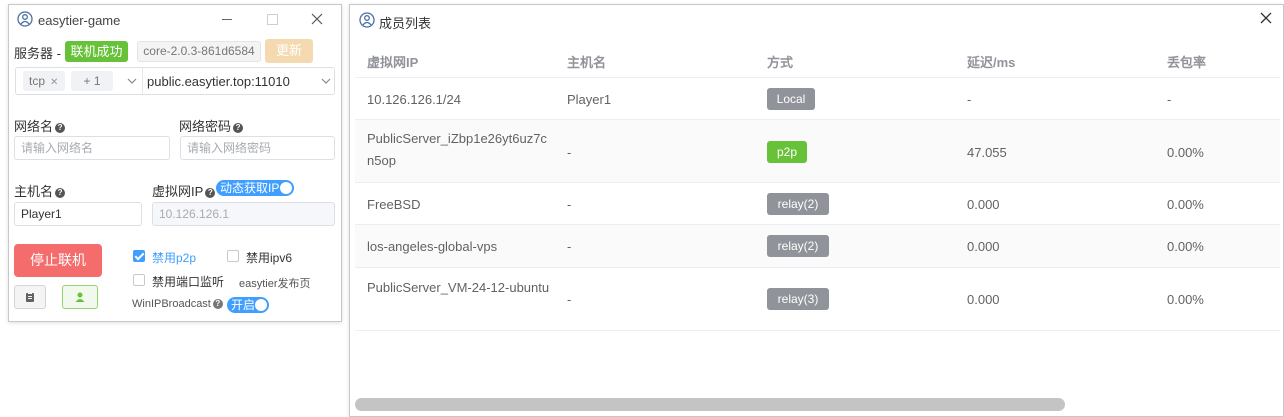 Image resolution: width=1284 pixels, height=417 pixels. Describe the element at coordinates (394, 204) in the screenshot. I see `cell-ip: FreeBSD` at that location.